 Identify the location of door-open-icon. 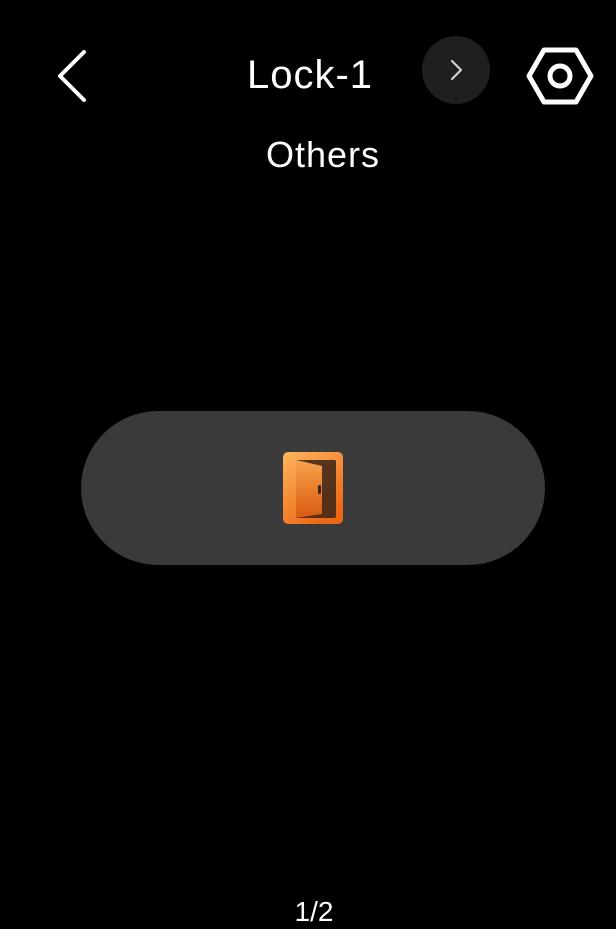
(313, 488).